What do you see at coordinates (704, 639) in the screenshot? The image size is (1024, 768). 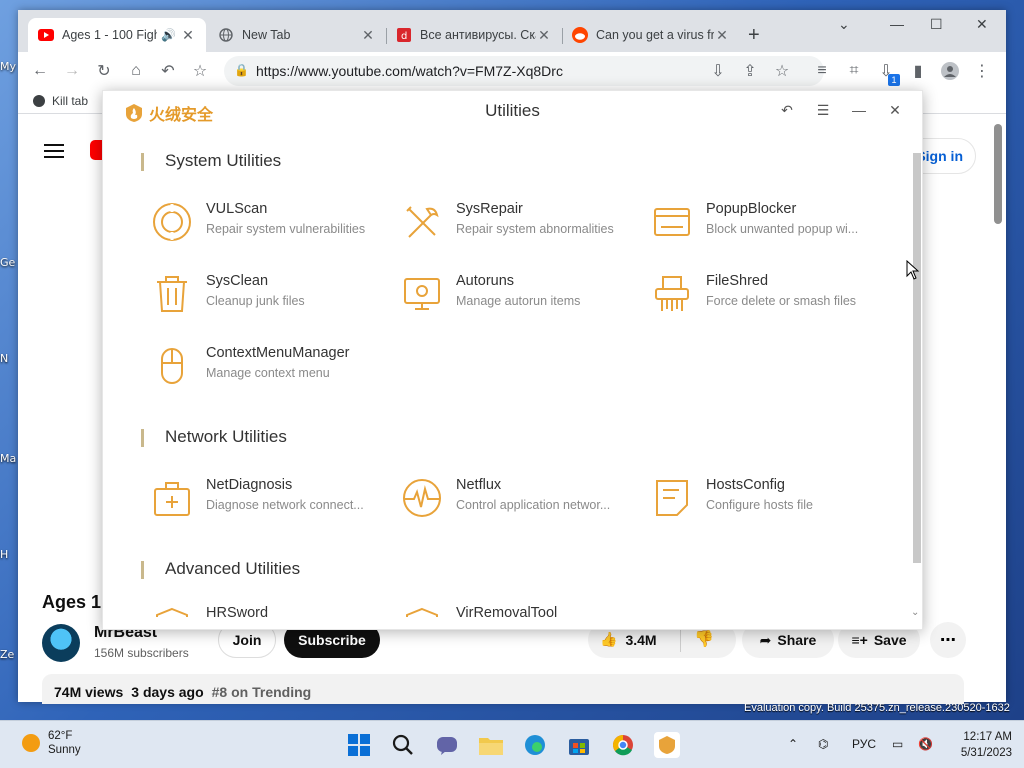 I see `dislike-button: 👎` at bounding box center [704, 639].